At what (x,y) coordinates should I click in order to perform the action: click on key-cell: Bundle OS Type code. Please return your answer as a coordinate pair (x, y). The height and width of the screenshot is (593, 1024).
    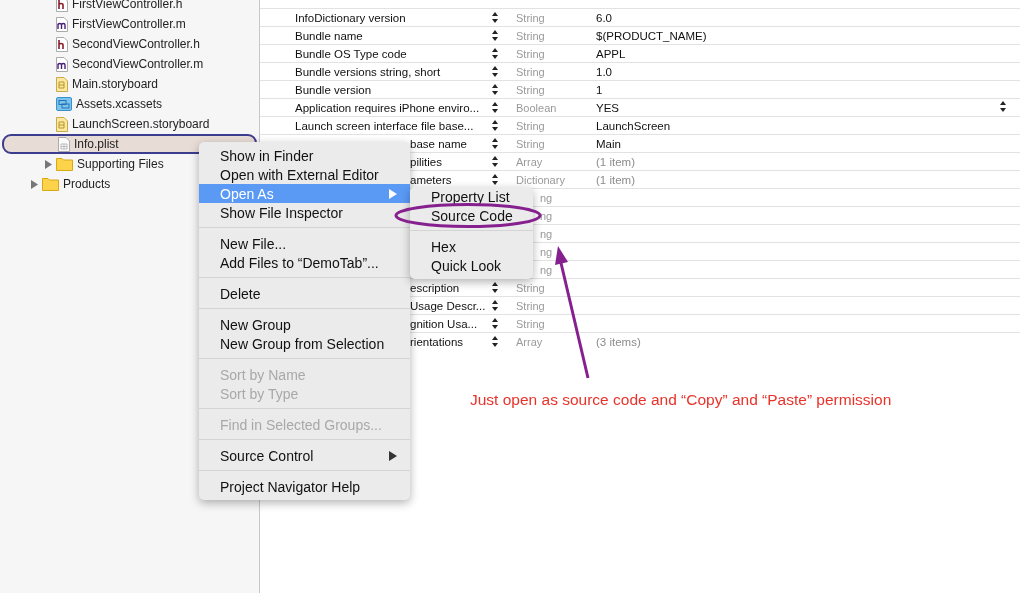
    Looking at the image, I should click on (351, 53).